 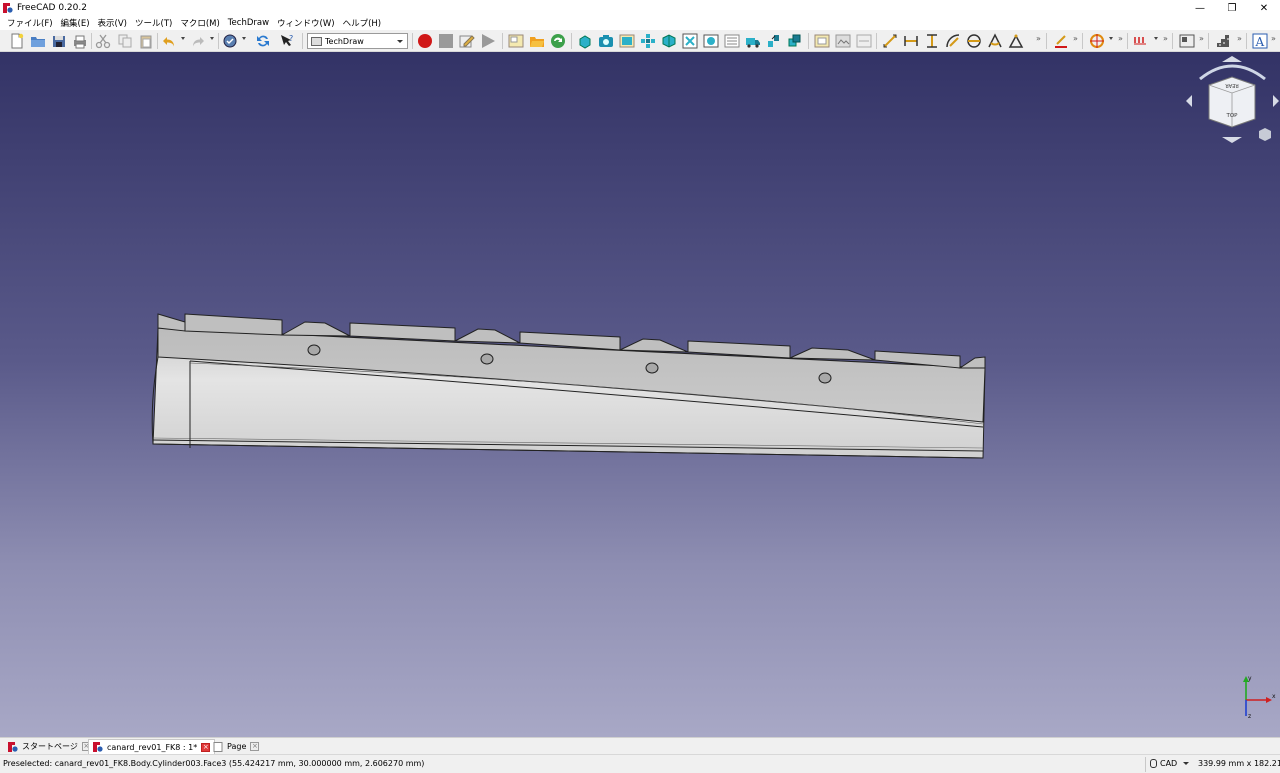 What do you see at coordinates (1249, 716) in the screenshot?
I see `svg-text: z` at bounding box center [1249, 716].